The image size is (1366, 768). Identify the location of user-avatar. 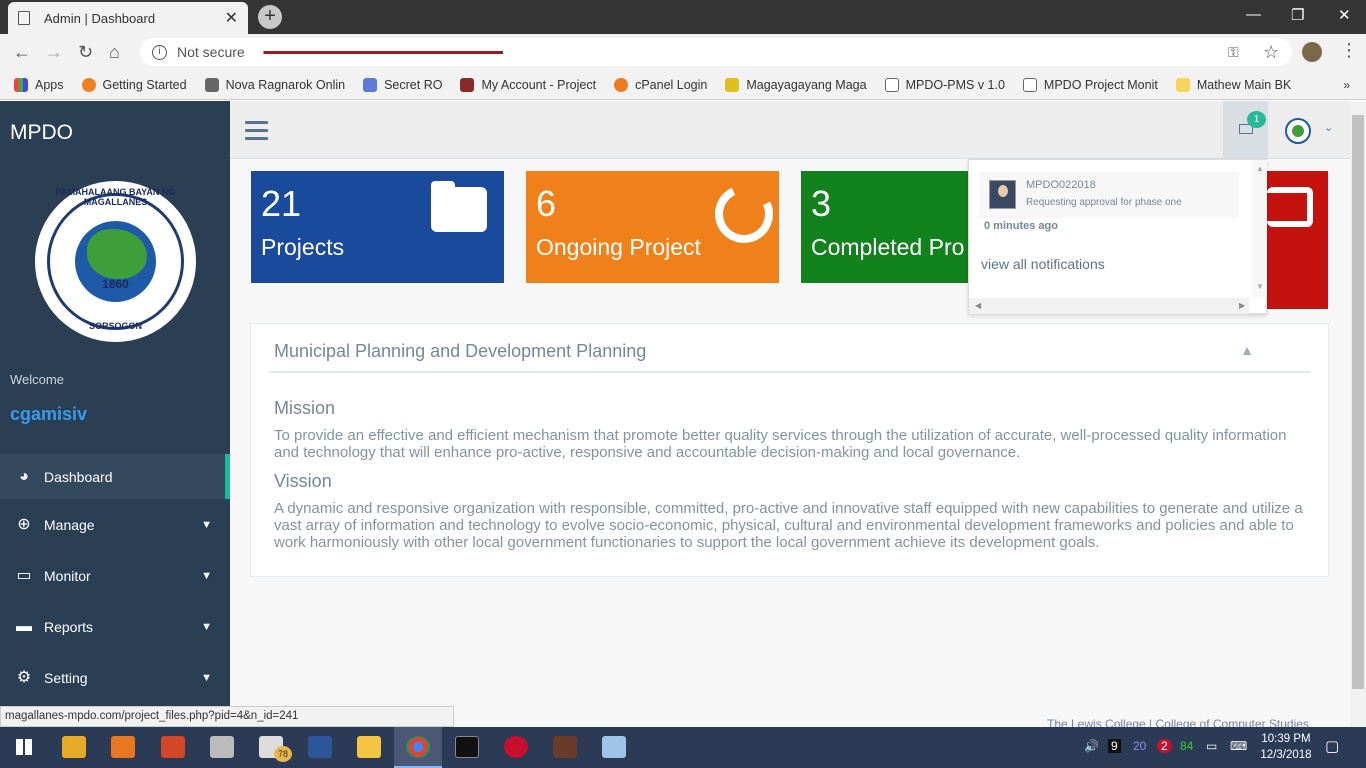
(1298, 131).